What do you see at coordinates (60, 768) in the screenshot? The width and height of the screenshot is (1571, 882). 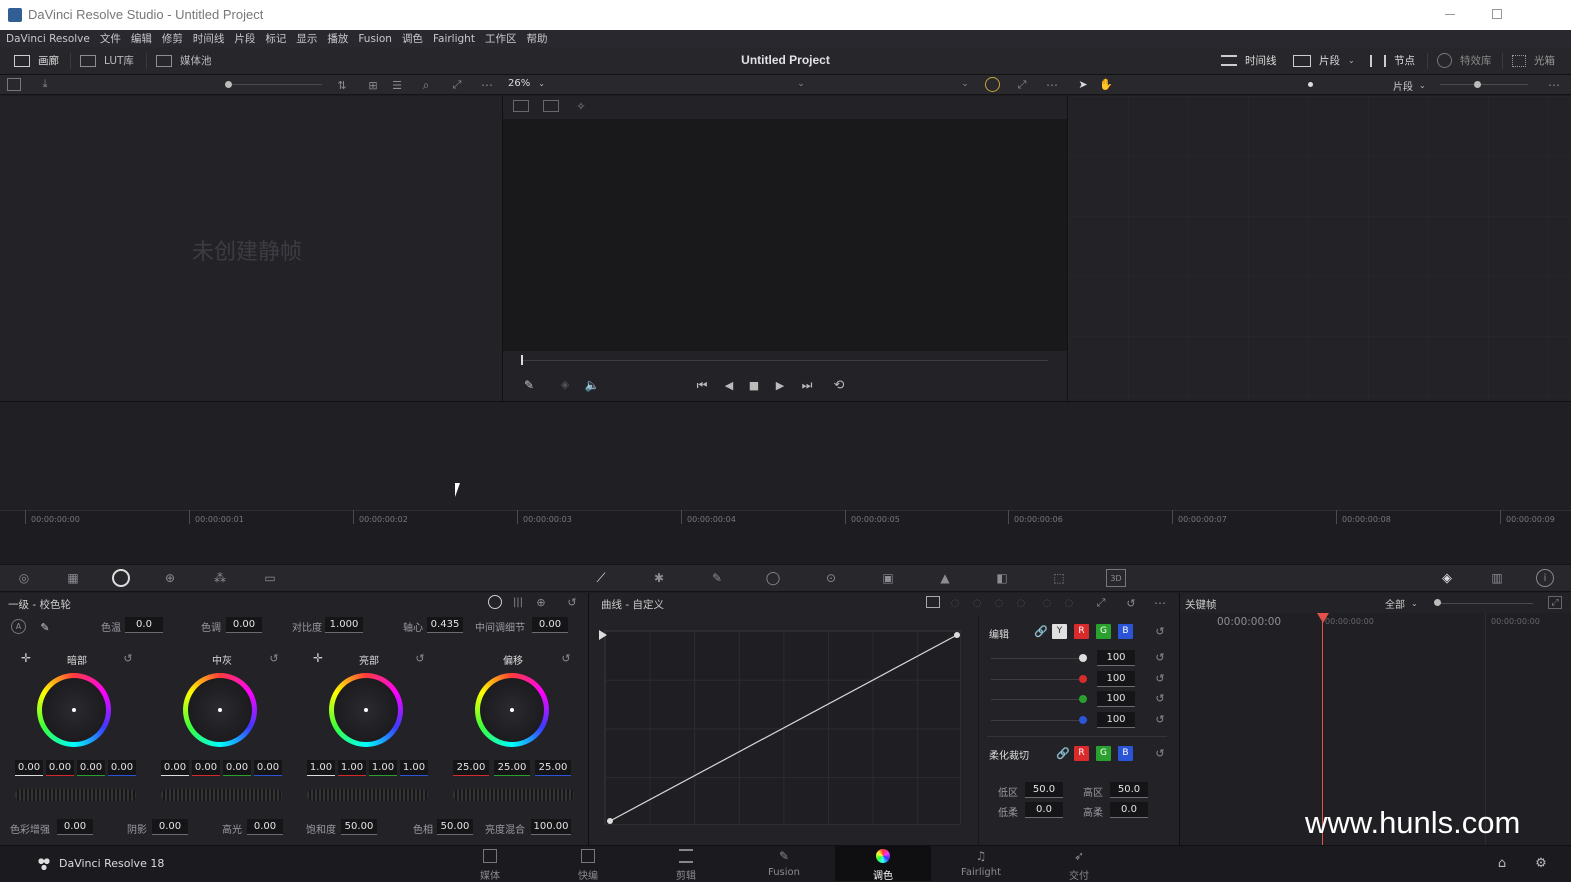 I see `lift-r: 0.00` at bounding box center [60, 768].